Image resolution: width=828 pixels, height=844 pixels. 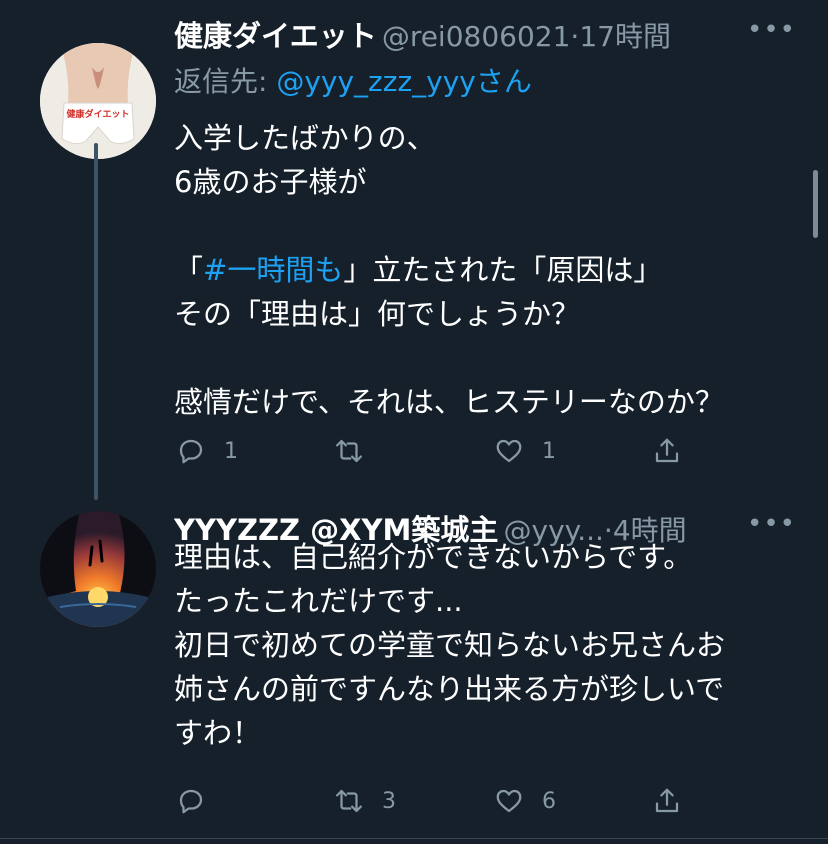 I want to click on tweet-line: すわ！, so click(x=218, y=733).